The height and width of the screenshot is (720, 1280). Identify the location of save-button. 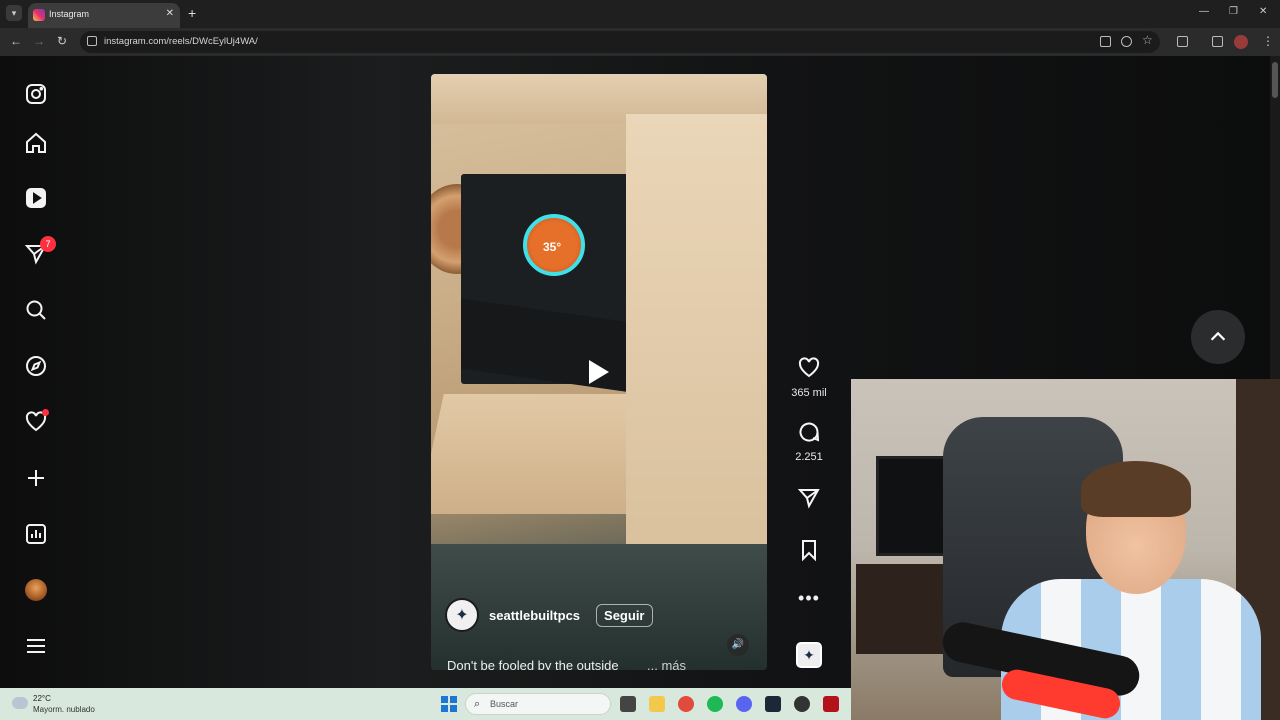
(809, 552).